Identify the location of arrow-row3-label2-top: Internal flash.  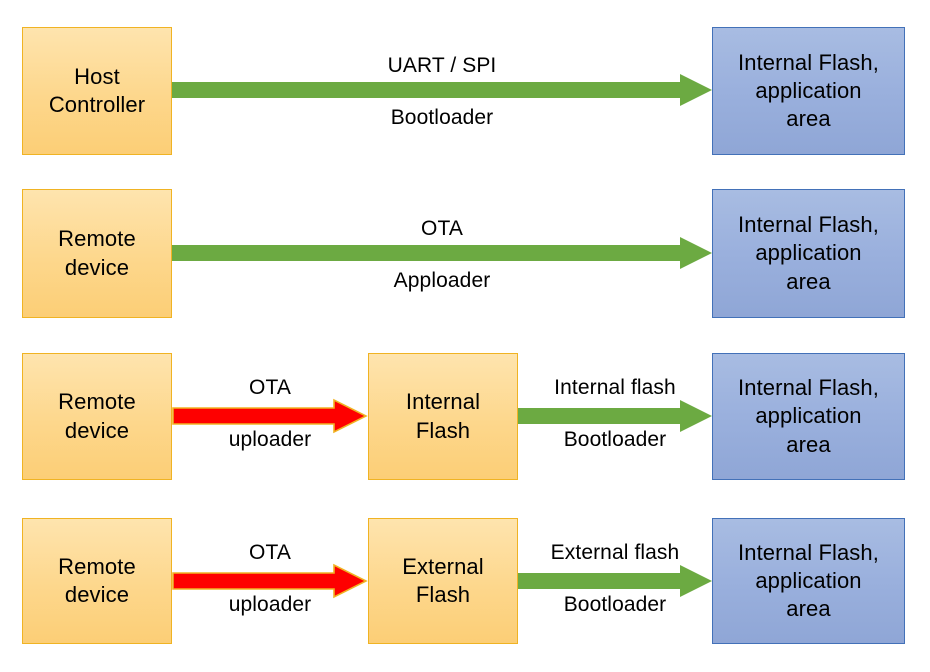
(615, 387).